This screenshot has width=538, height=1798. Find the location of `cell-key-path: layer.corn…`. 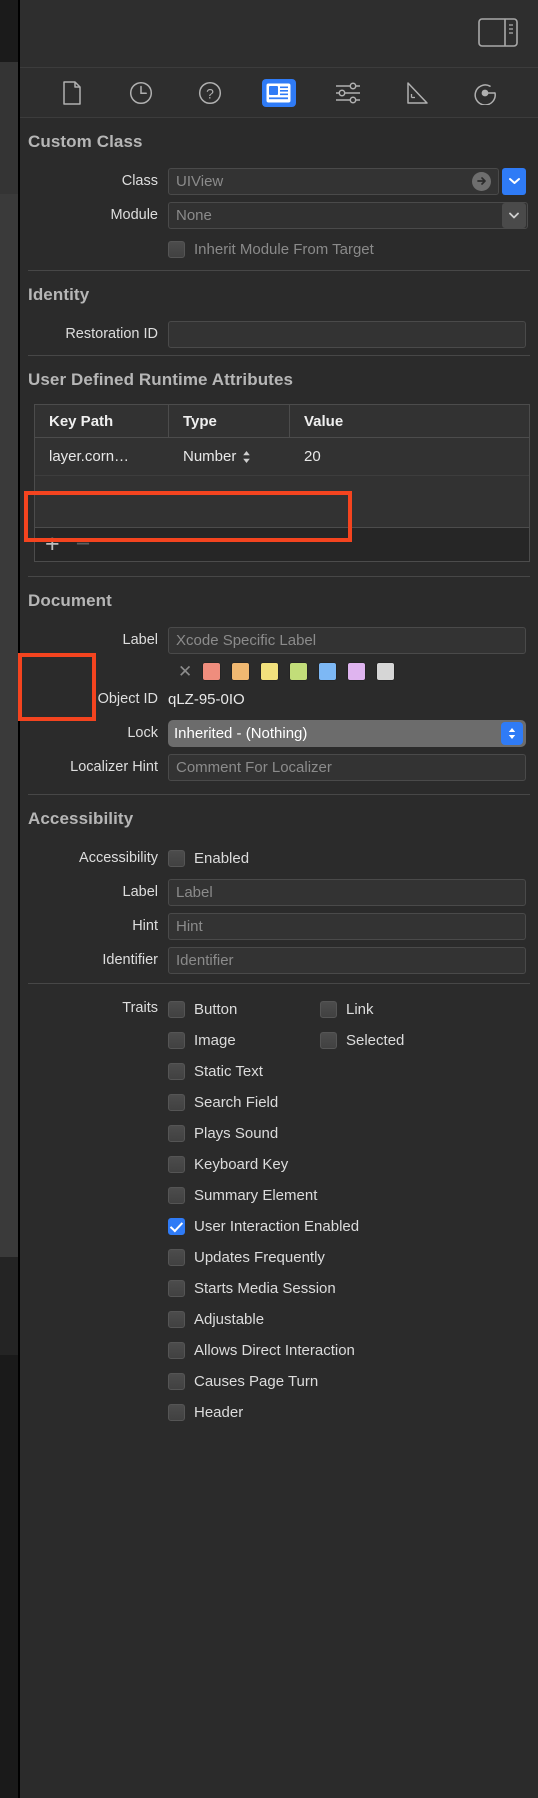

cell-key-path: layer.corn… is located at coordinates (102, 456).